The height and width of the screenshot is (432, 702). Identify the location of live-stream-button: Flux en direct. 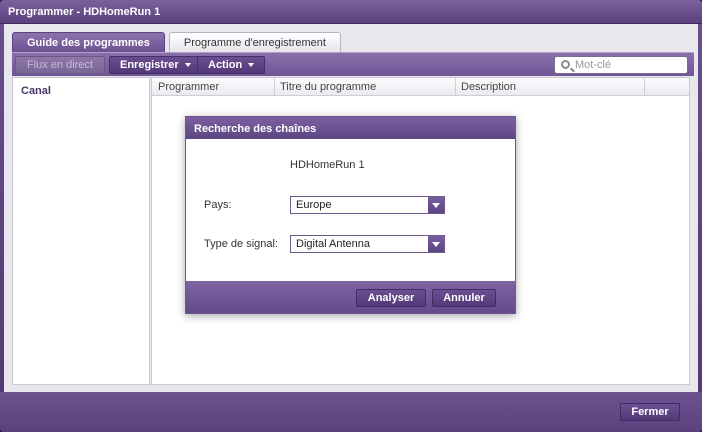
(60, 65).